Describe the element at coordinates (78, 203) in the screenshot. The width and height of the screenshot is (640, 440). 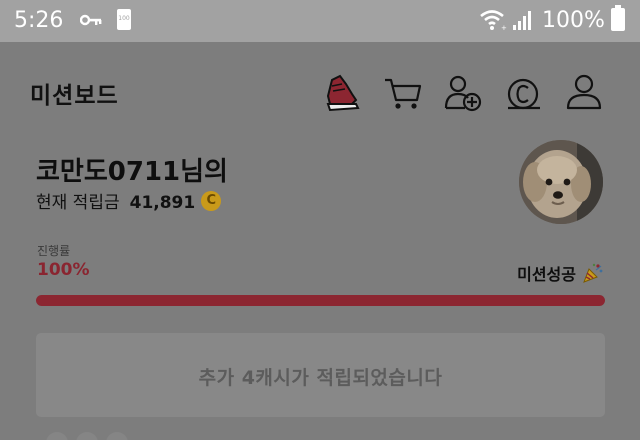
I see `points-label: 현재 적립금` at that location.